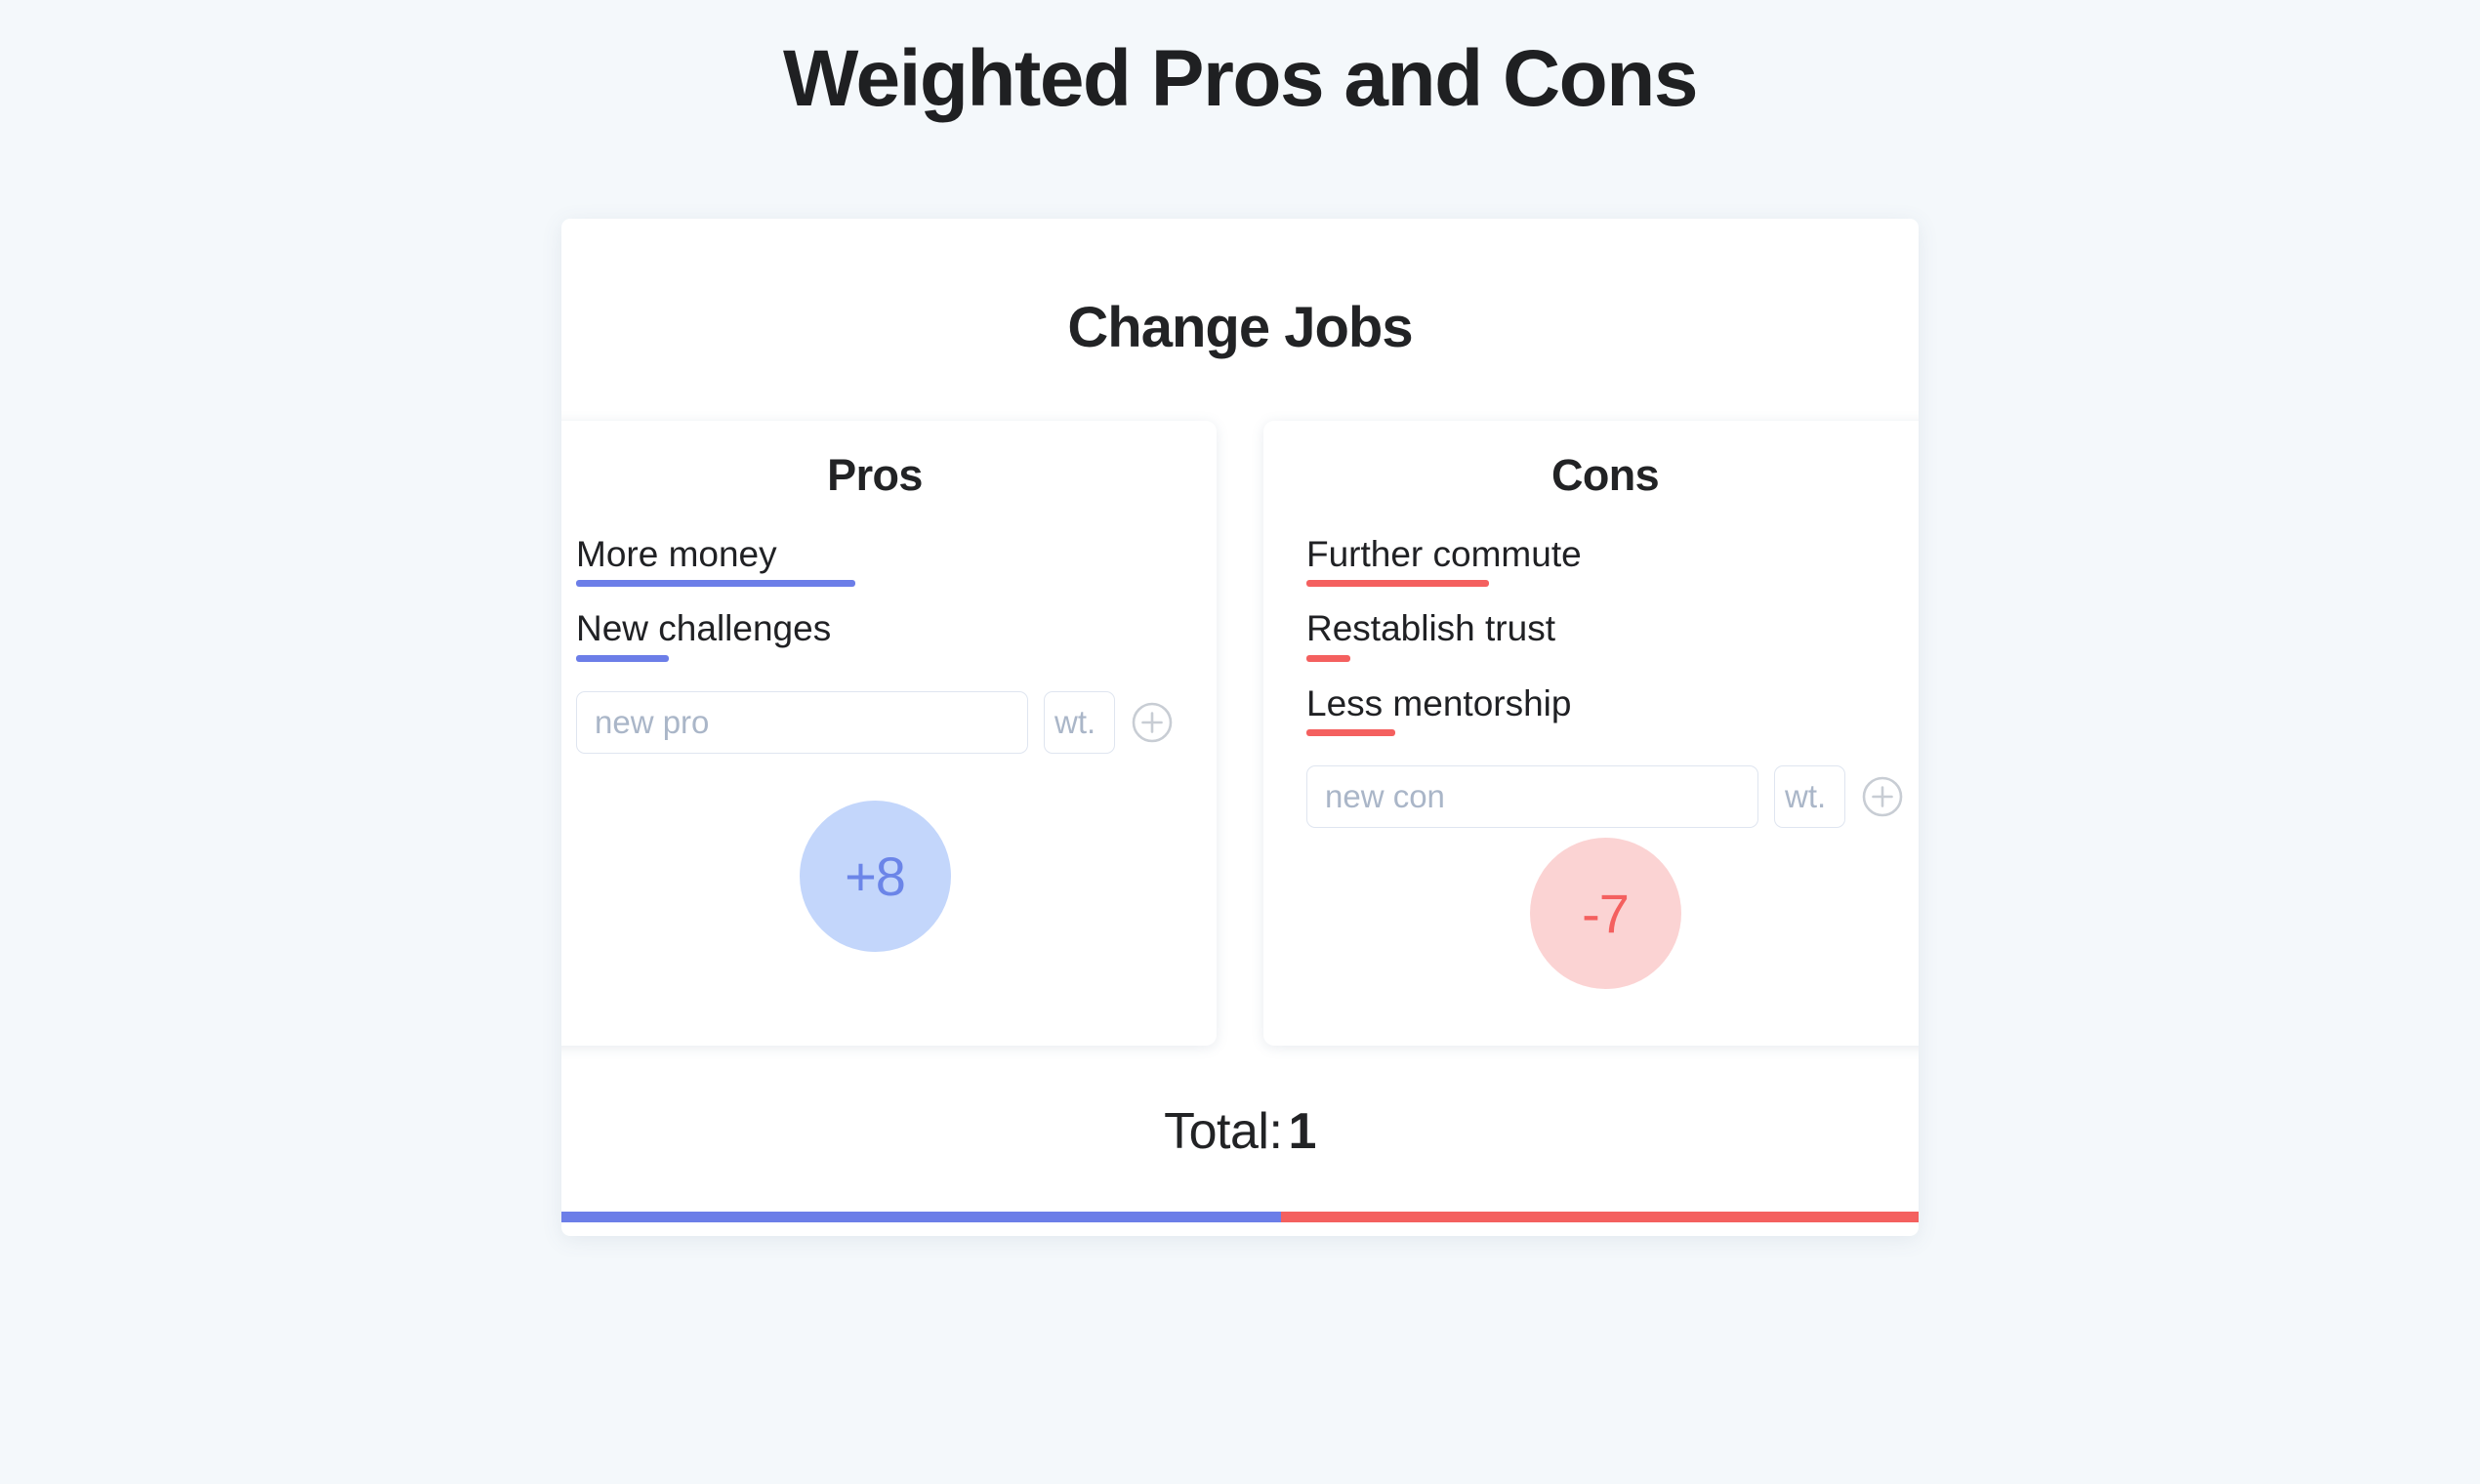 This screenshot has height=1484, width=2480. I want to click on list-item: Less mentorship, so click(1605, 710).